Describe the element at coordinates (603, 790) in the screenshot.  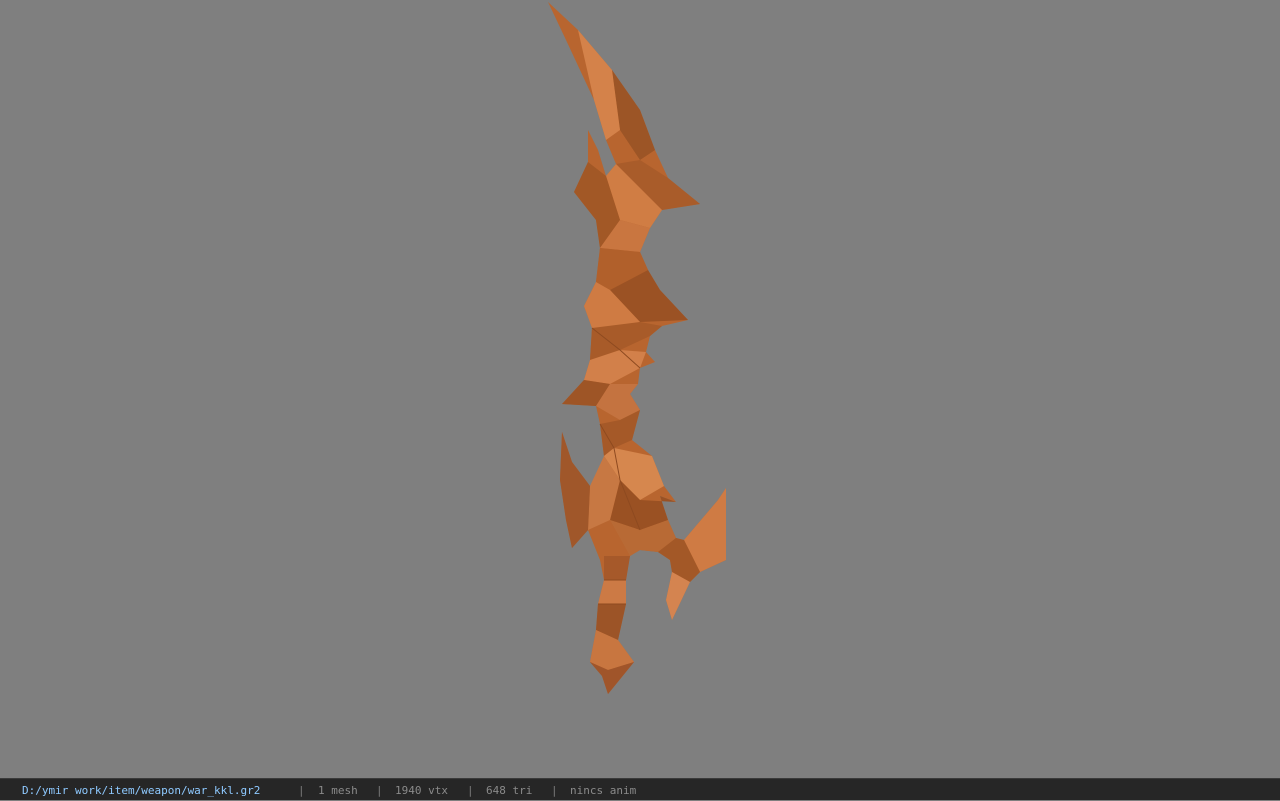
I see `animation-status-label: nincs anim` at that location.